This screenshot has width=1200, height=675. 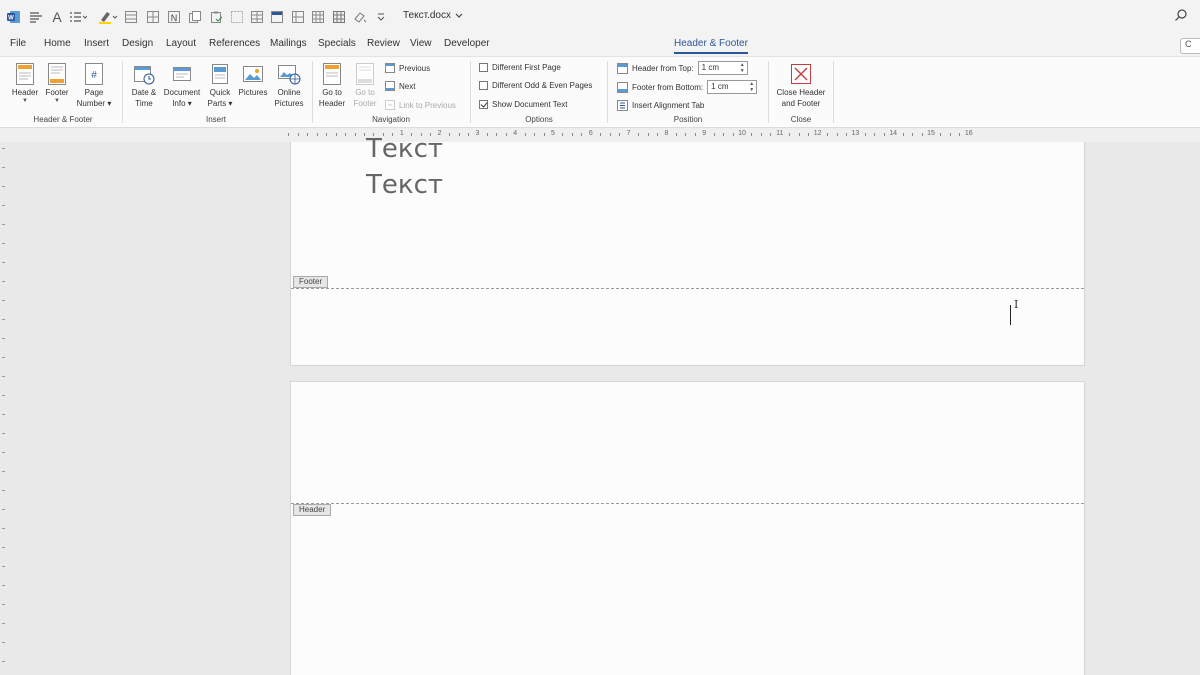 What do you see at coordinates (421, 43) in the screenshot?
I see `tab-view: View` at bounding box center [421, 43].